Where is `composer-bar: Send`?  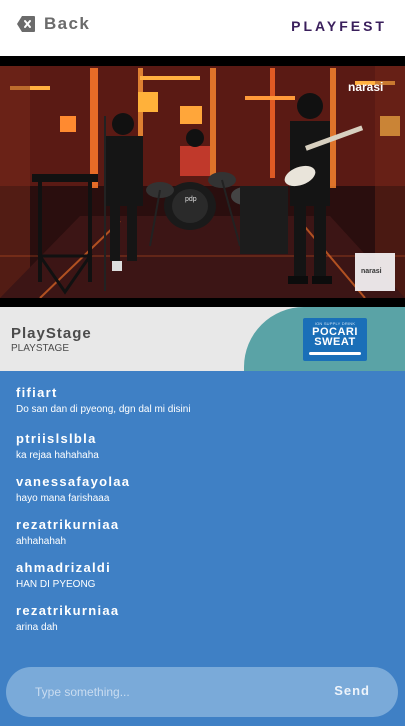 composer-bar: Send is located at coordinates (202, 692).